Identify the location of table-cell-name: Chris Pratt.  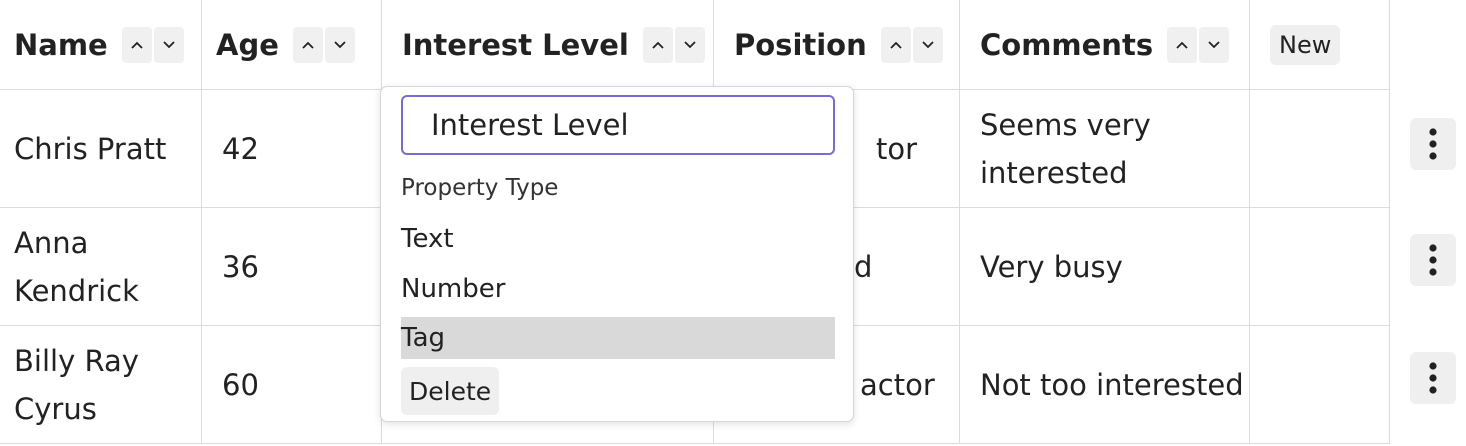
(101, 149).